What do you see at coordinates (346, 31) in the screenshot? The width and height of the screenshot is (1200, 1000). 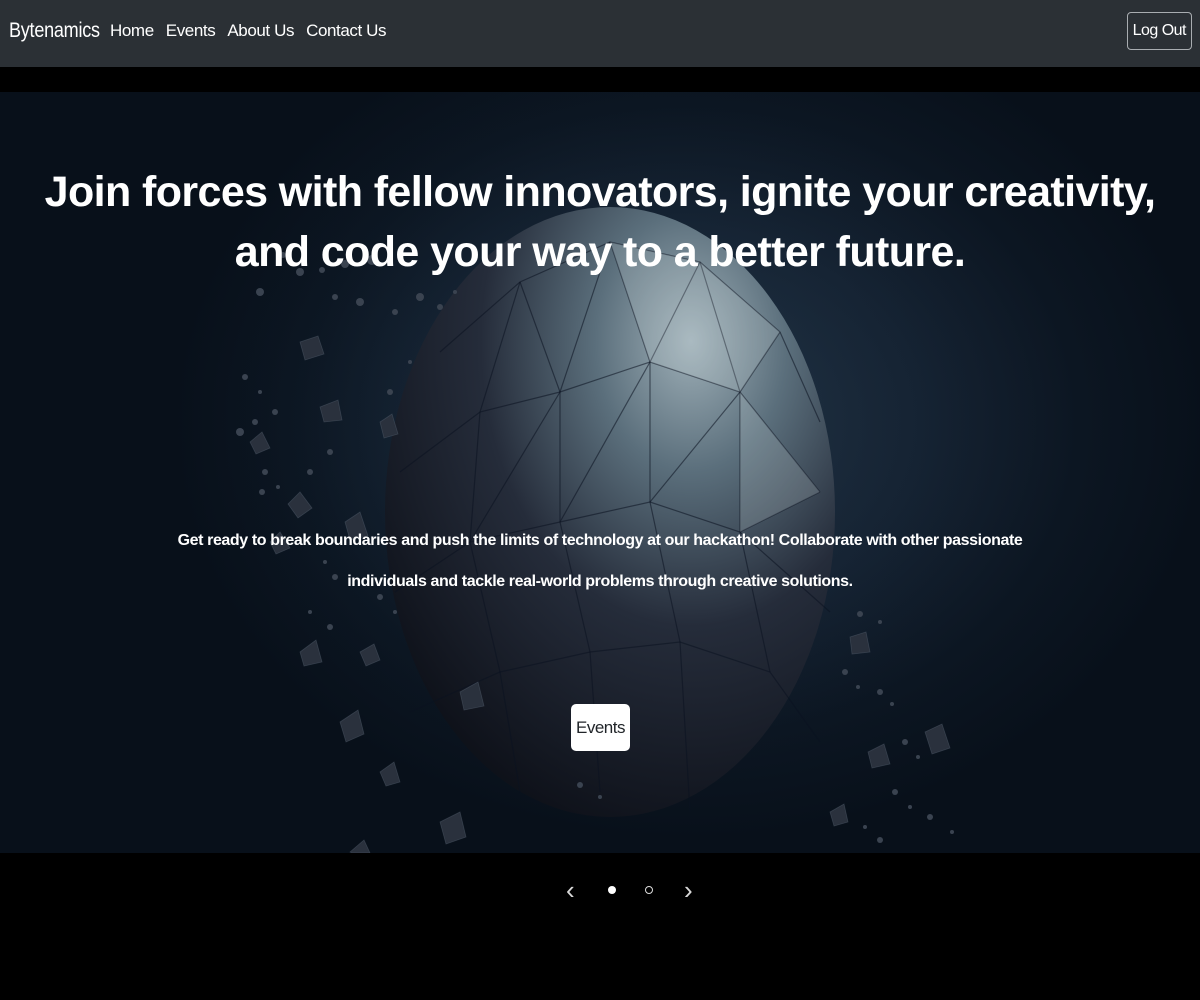 I see `nav-link-contact-us: Contact Us` at bounding box center [346, 31].